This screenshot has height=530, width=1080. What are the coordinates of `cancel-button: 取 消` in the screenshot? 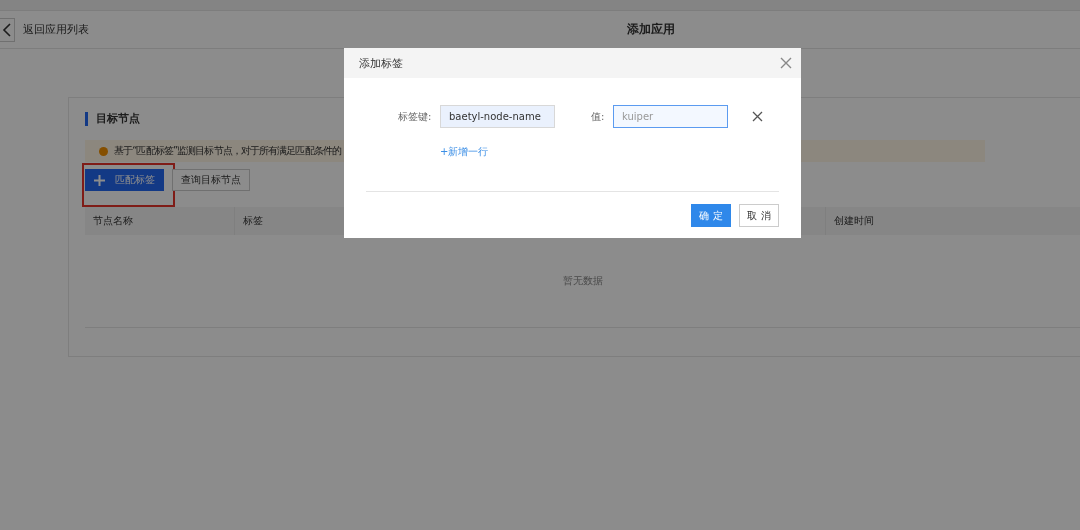 It's located at (759, 215).